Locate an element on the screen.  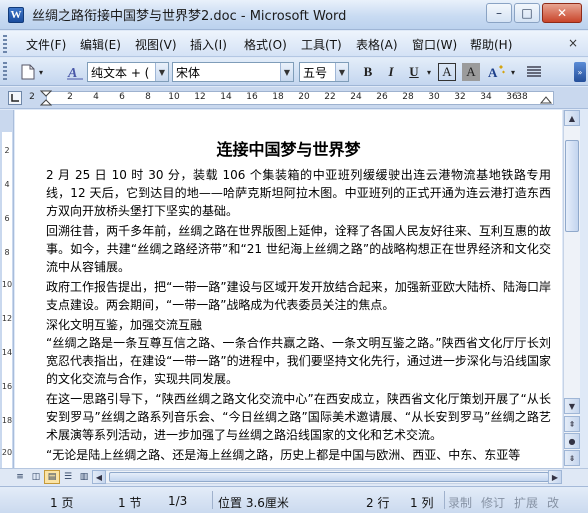
underline-dropdown-icon: ▾ is located at coordinates (429, 72).